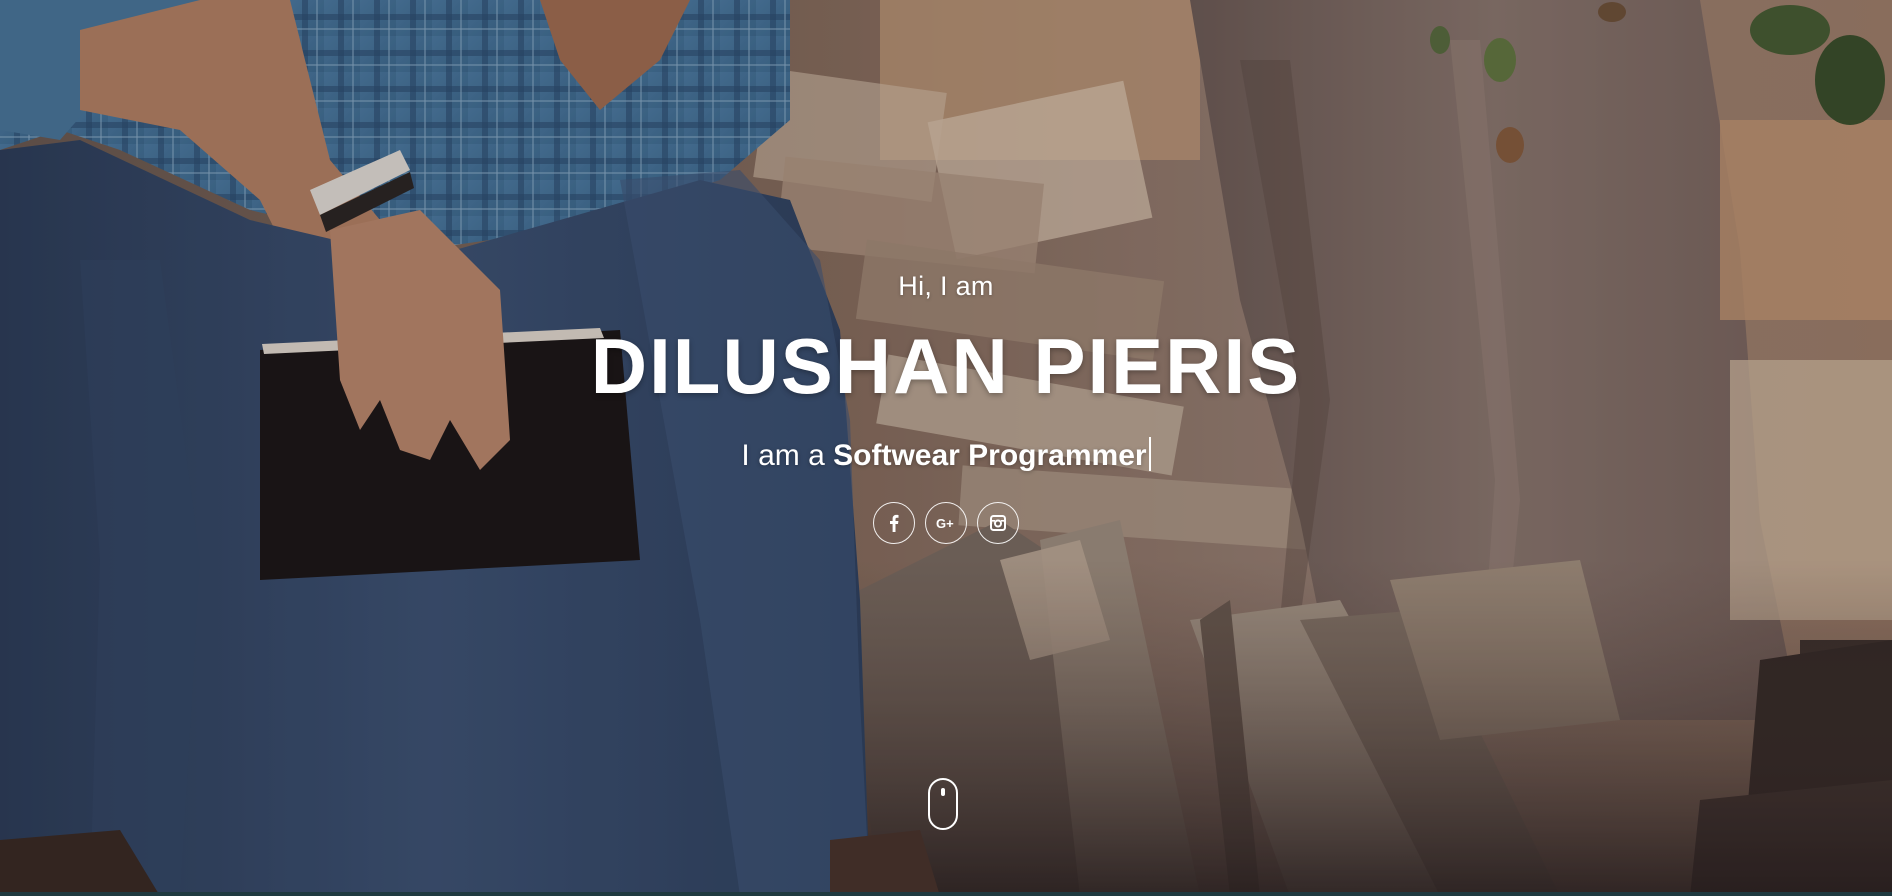 This screenshot has width=1892, height=896. I want to click on bottom-edge-bar, so click(946, 894).